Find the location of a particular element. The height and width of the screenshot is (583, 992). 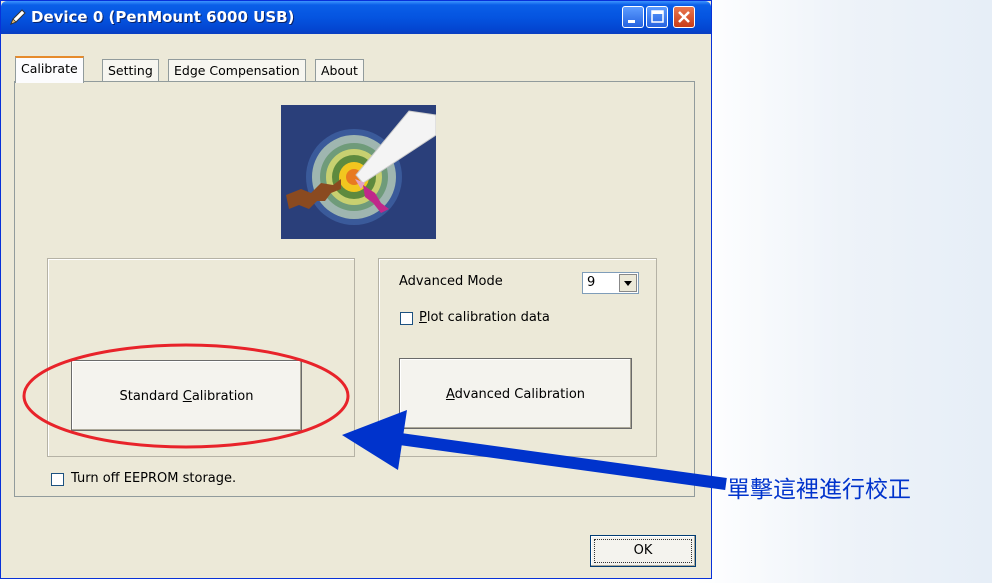

arrow-shaft is located at coordinates (563, 461).